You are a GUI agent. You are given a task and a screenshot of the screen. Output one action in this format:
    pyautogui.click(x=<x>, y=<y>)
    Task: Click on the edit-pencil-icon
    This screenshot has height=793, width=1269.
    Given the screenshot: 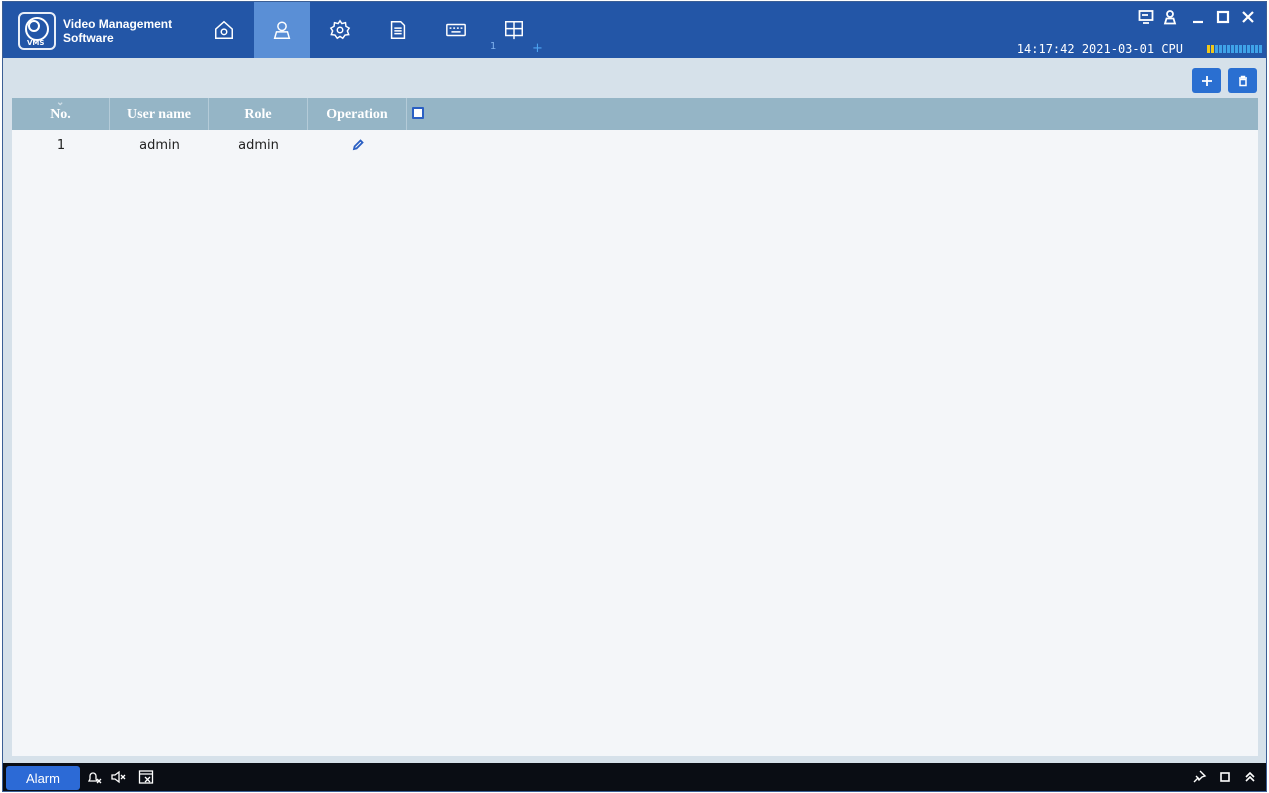 What is the action you would take?
    pyautogui.click(x=358, y=145)
    